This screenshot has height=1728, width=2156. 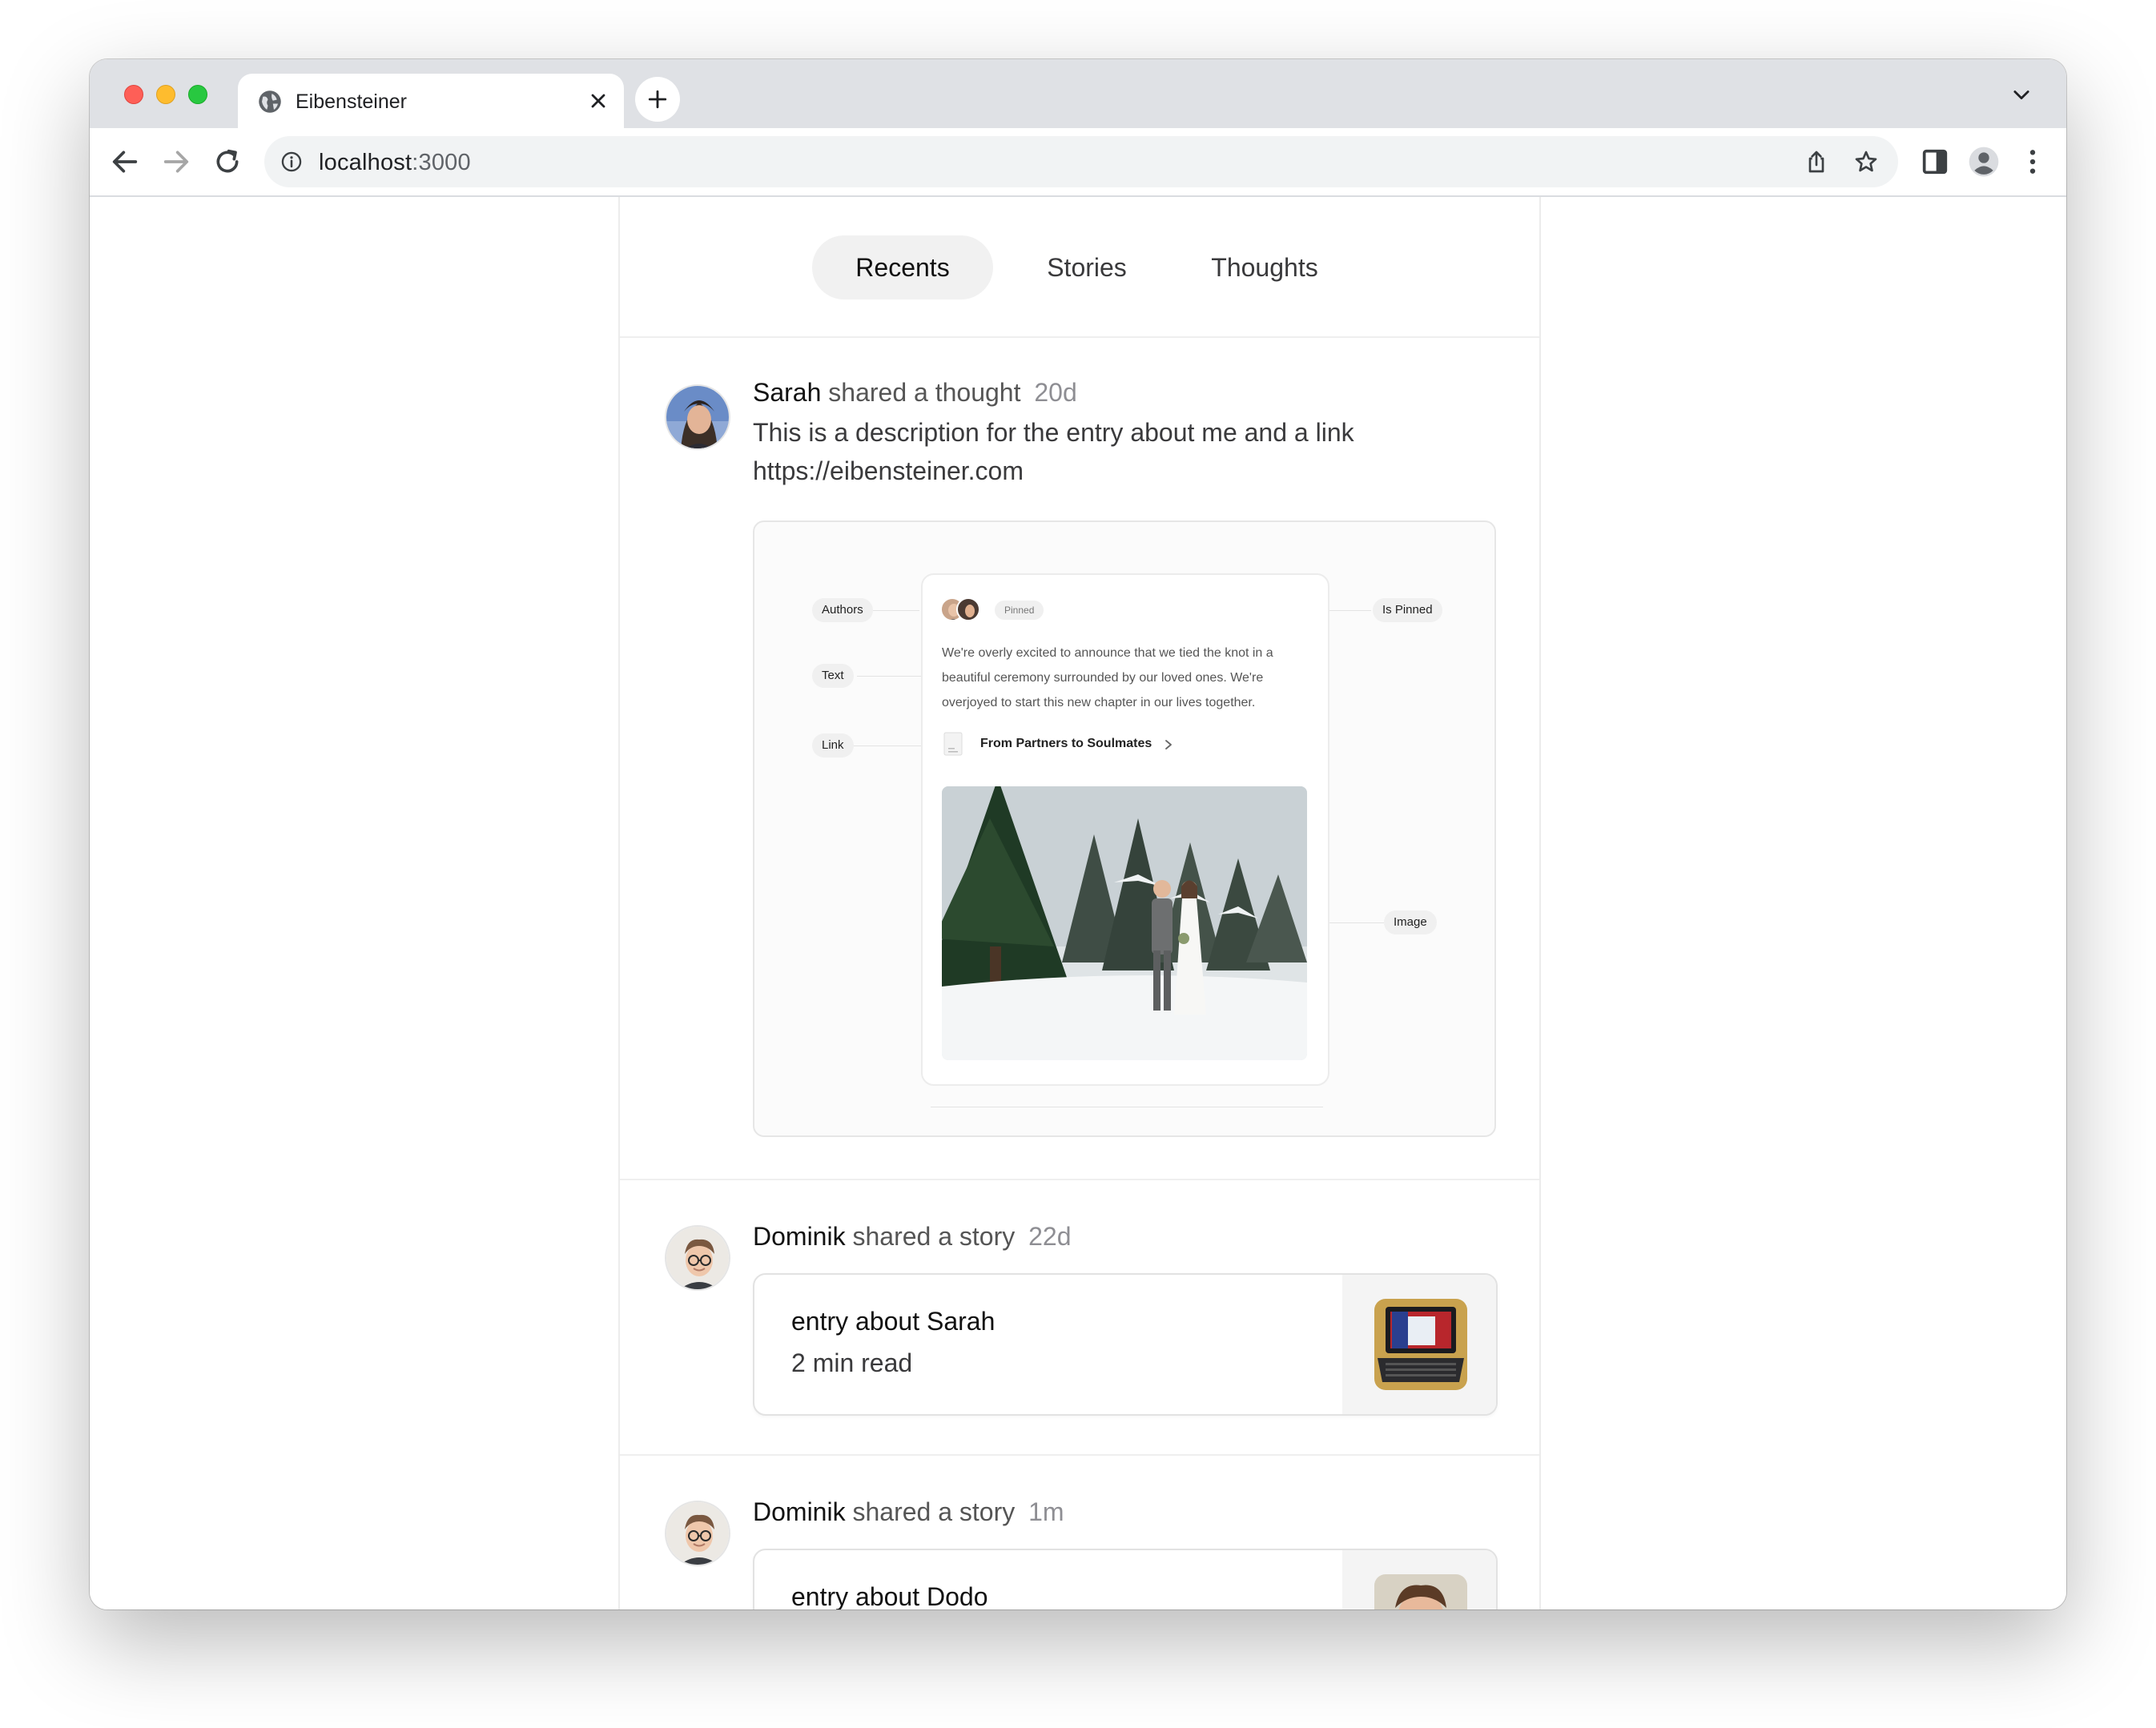 What do you see at coordinates (1410, 922) in the screenshot?
I see `label-image: Image` at bounding box center [1410, 922].